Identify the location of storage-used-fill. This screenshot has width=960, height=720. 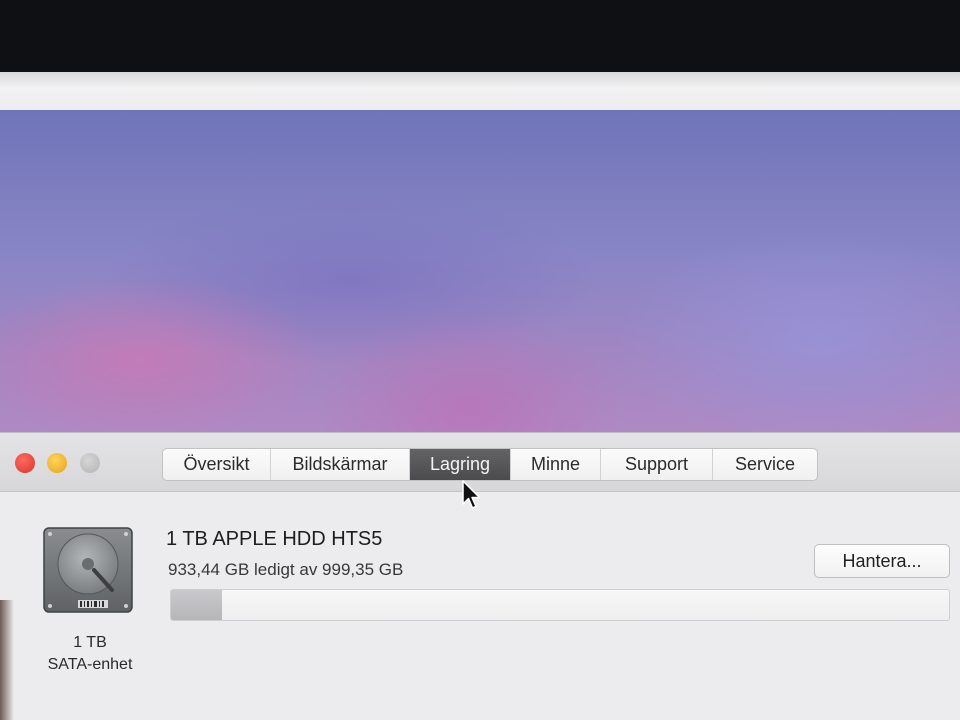
(197, 605).